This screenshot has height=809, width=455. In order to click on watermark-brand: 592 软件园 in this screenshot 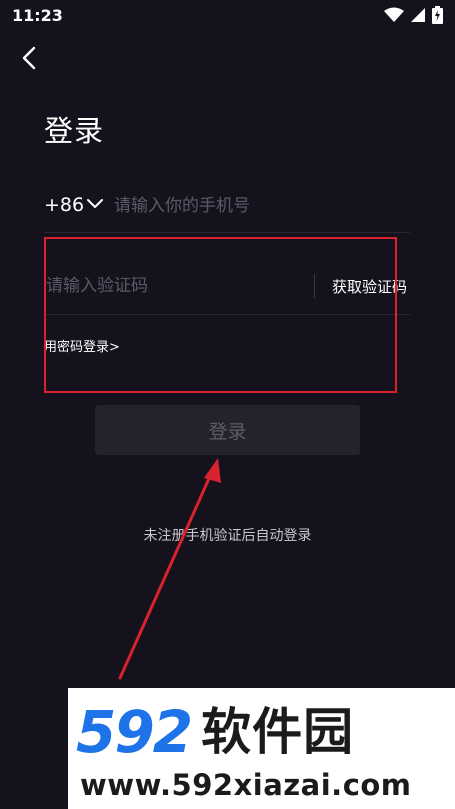, I will do `click(215, 732)`.